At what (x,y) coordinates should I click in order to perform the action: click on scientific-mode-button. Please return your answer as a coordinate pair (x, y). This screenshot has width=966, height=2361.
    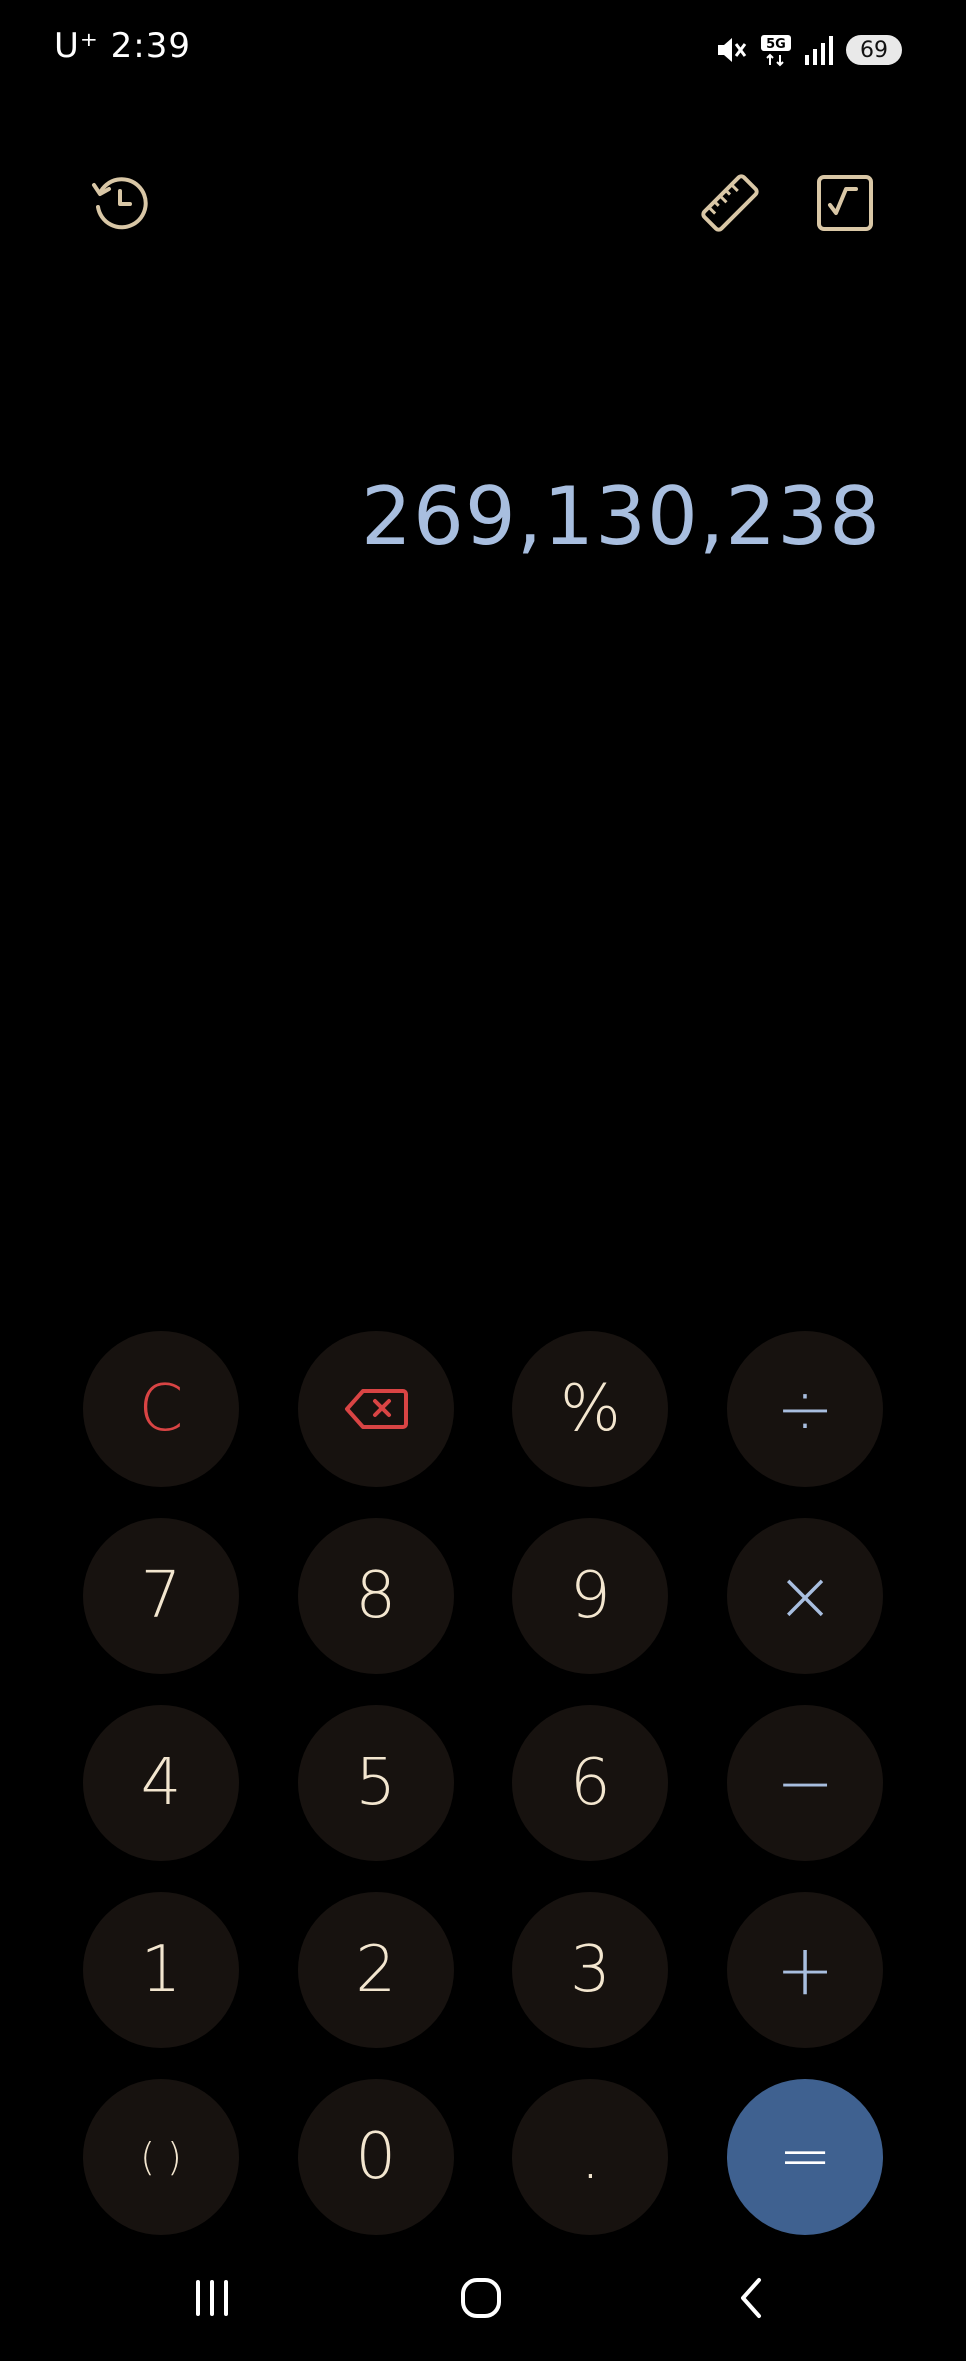
    Looking at the image, I should click on (845, 205).